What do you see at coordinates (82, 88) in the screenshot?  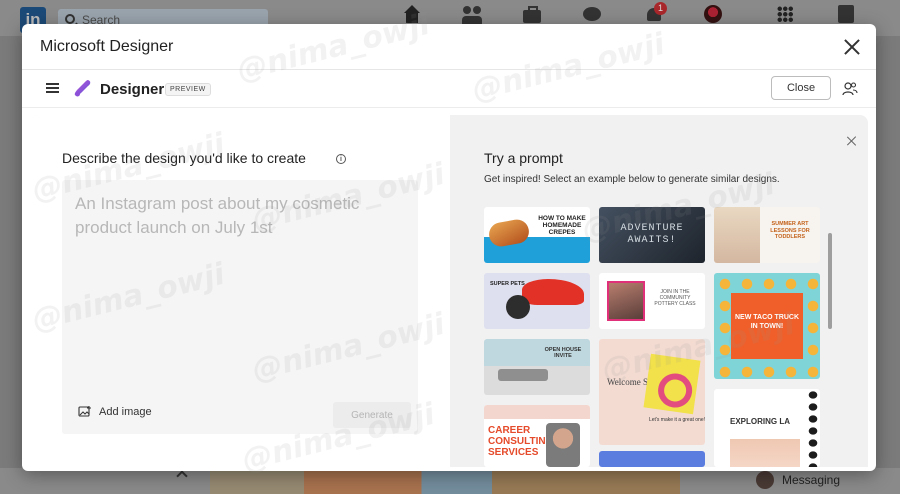 I see `designer-logo-icon` at bounding box center [82, 88].